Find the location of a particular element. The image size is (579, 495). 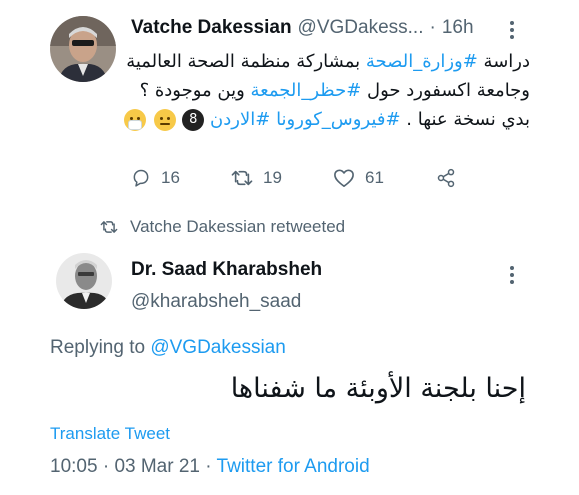

retweet-banner: Vatche Dakessian retweeted is located at coordinates (222, 227).